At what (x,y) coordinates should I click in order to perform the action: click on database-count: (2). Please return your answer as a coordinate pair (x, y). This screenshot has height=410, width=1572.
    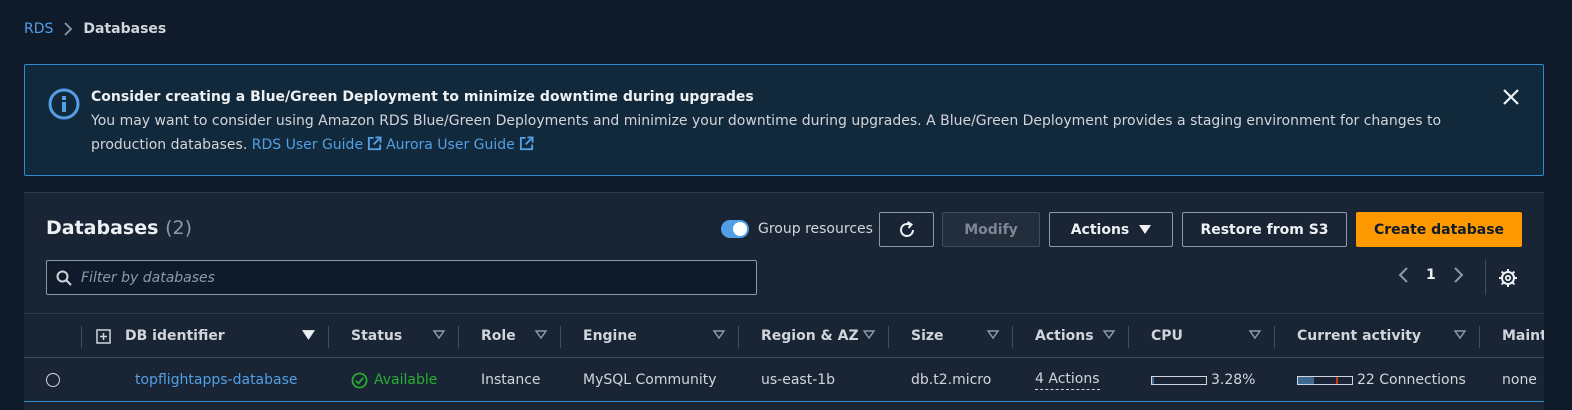
    Looking at the image, I should click on (178, 228).